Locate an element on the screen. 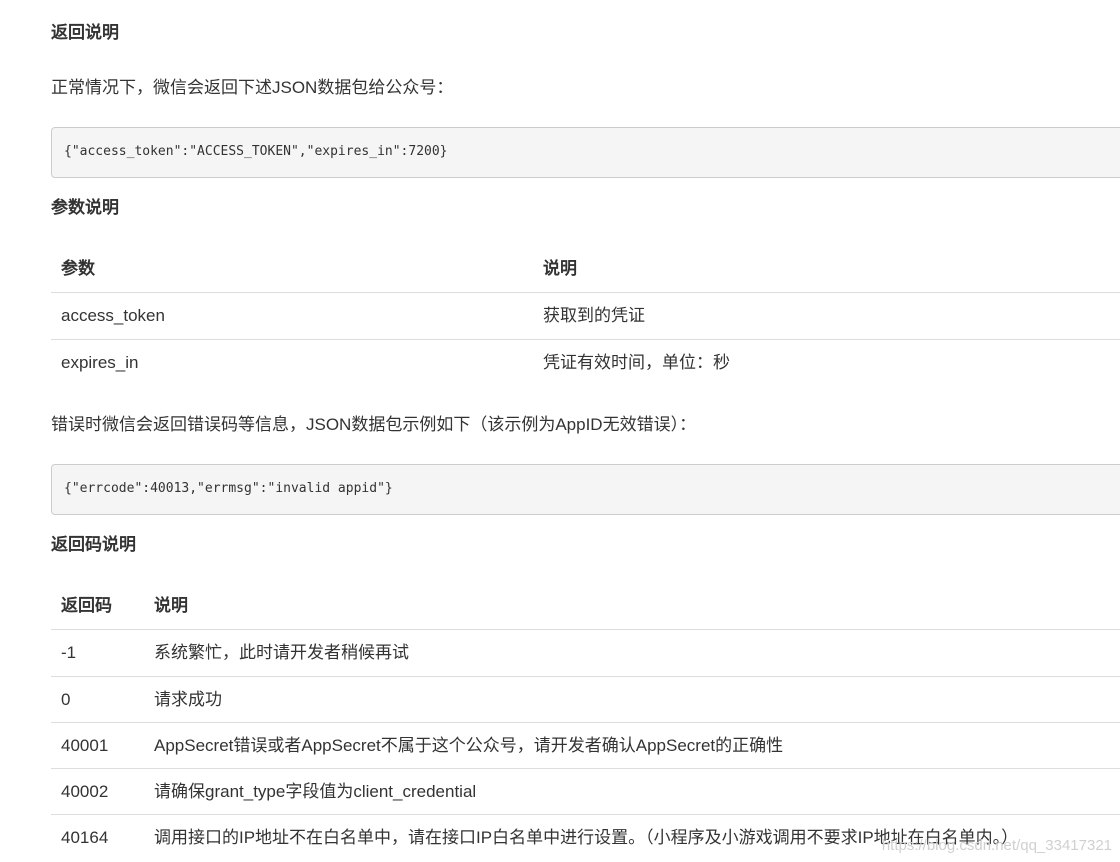  return-desc-cell: 请确保grant_type字段值为client_credential is located at coordinates (315, 791).